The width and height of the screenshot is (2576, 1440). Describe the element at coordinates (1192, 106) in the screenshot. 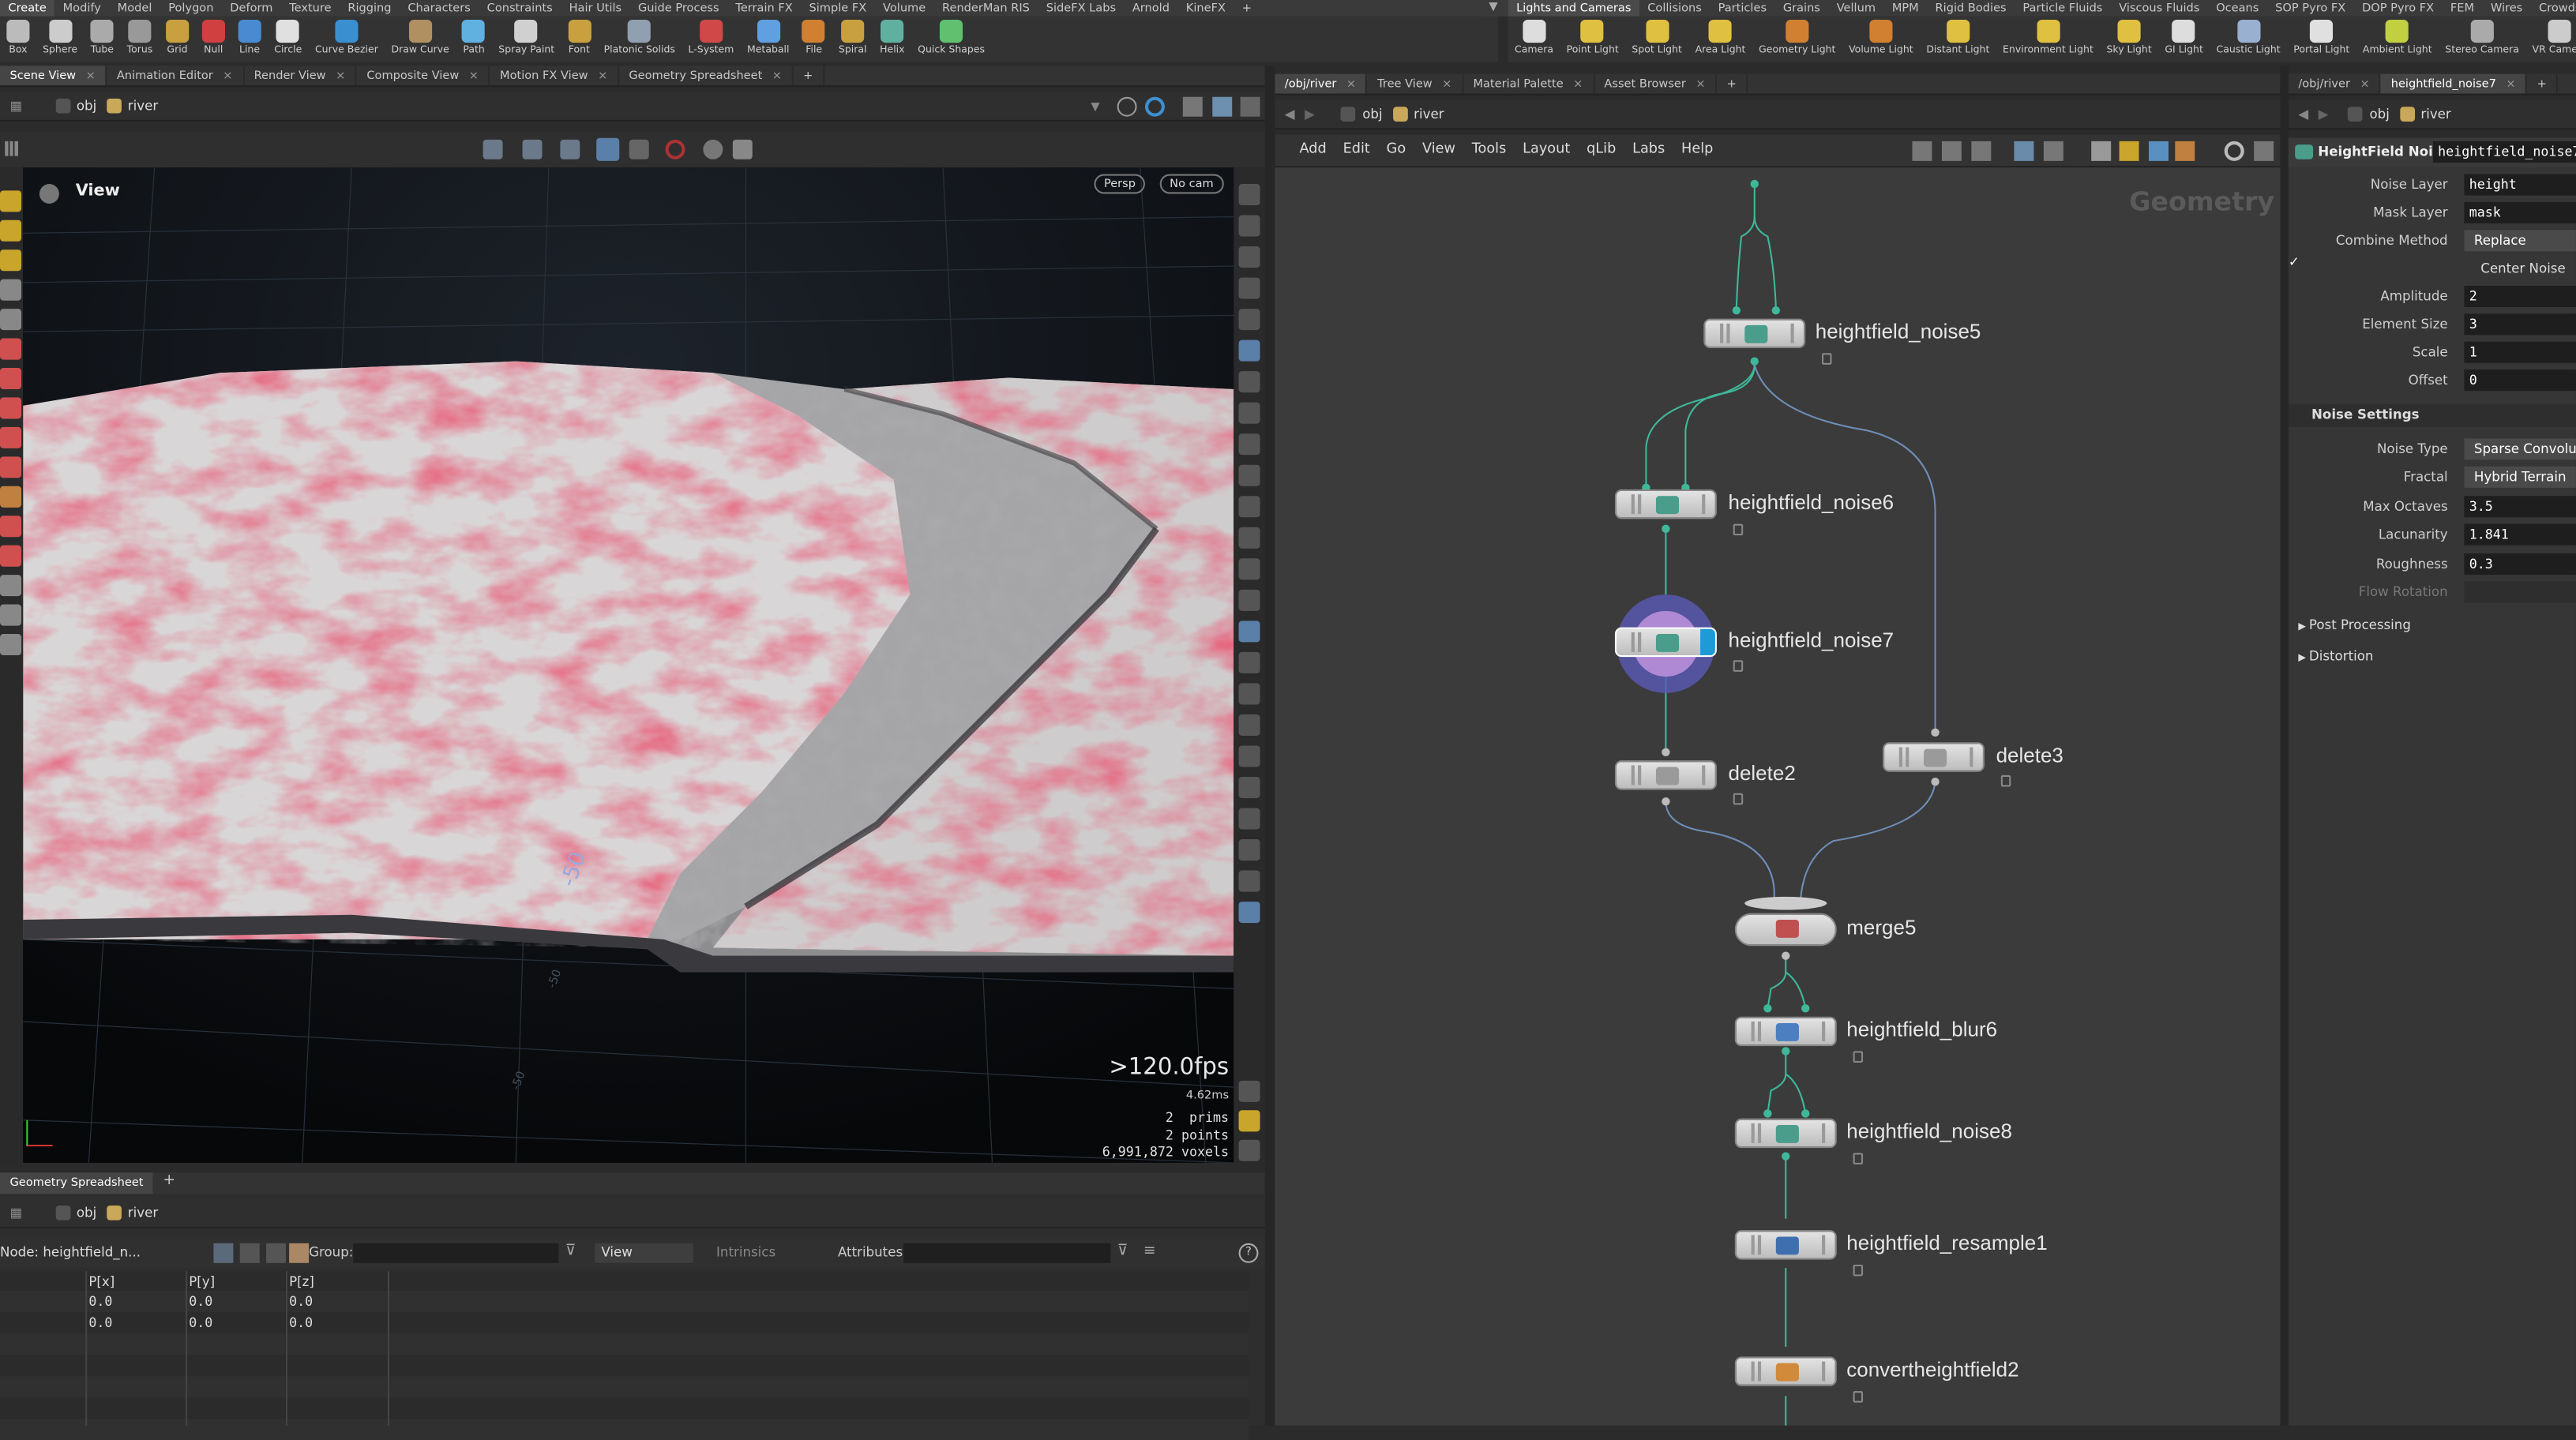

I see `camera-icon` at that location.